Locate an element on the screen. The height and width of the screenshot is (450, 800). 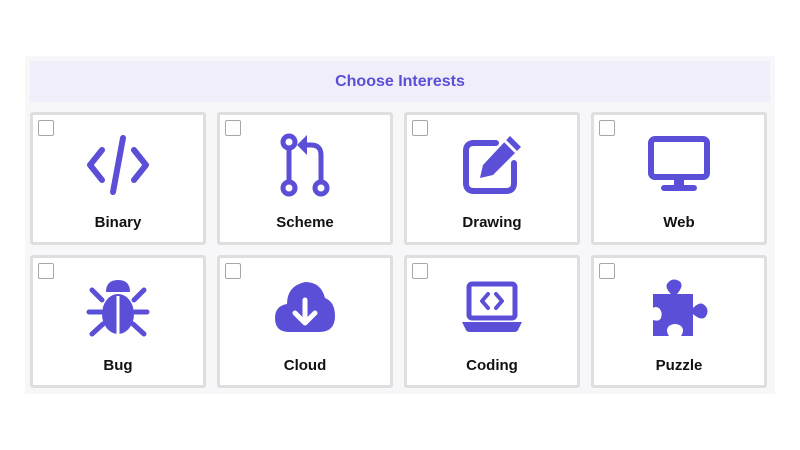
interest-card-bug: Bug is located at coordinates (118, 321).